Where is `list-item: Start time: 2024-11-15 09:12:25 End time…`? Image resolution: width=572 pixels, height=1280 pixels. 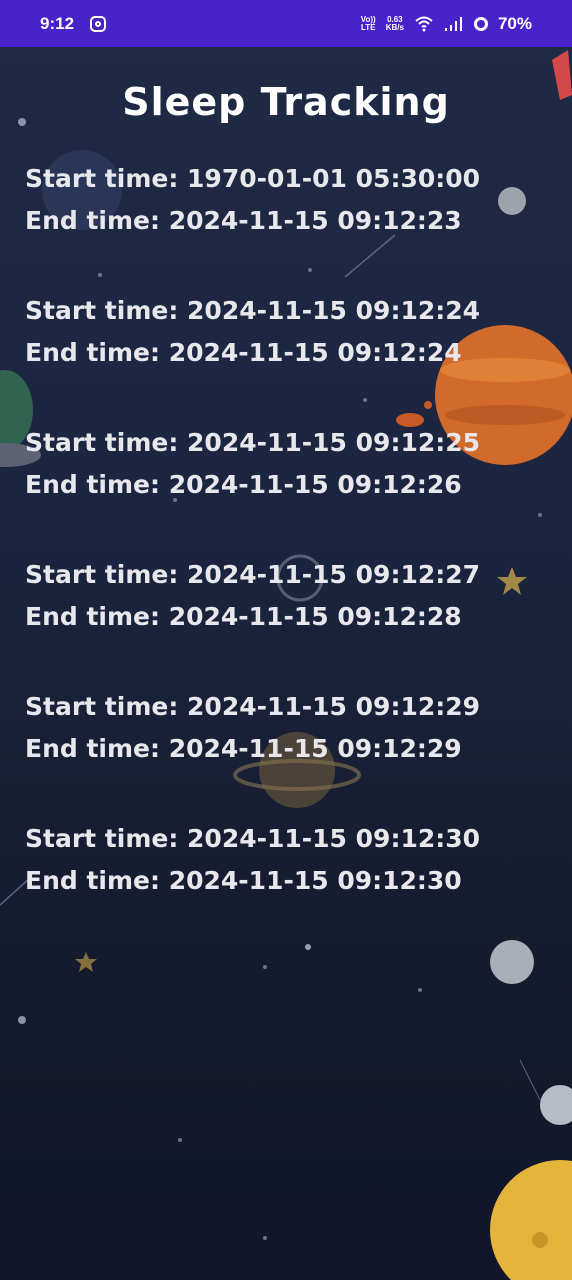 list-item: Start time: 2024-11-15 09:12:25 End time… is located at coordinates (285, 488).